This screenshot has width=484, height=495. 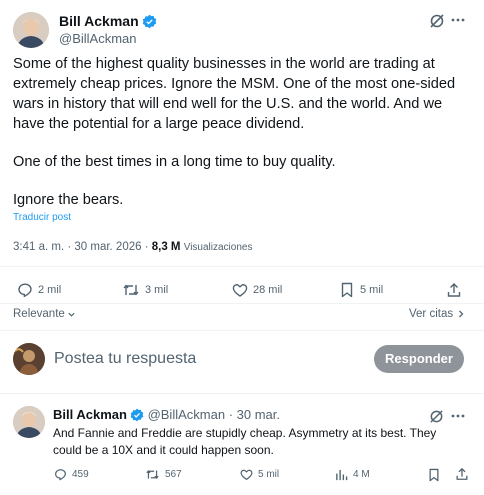 I want to click on bookmark-action: 5 mil, so click(x=361, y=290).